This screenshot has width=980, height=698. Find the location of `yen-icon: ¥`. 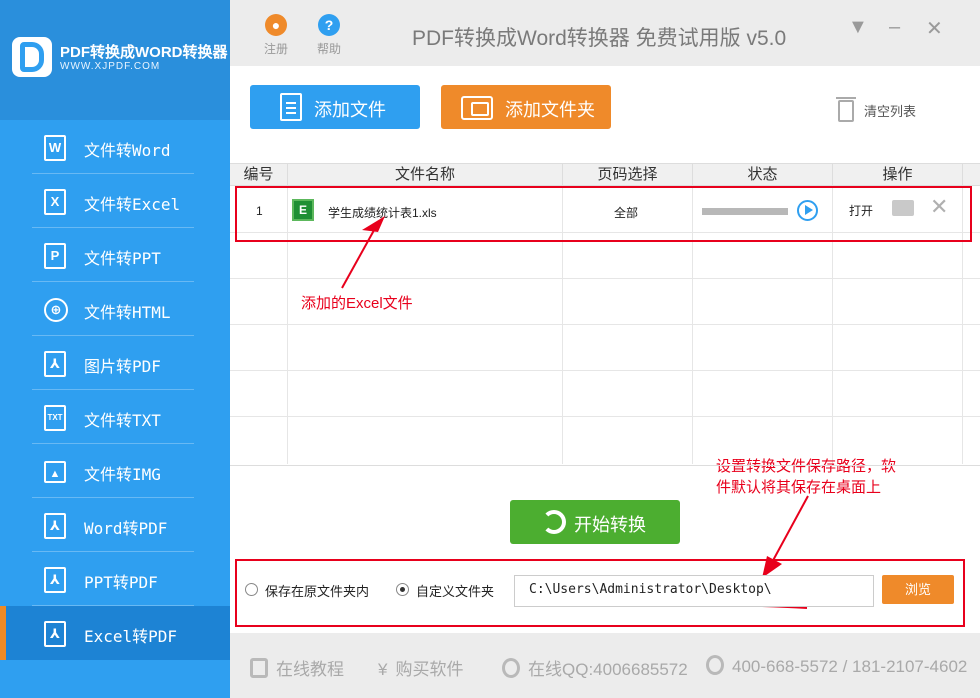

yen-icon: ¥ is located at coordinates (383, 669).